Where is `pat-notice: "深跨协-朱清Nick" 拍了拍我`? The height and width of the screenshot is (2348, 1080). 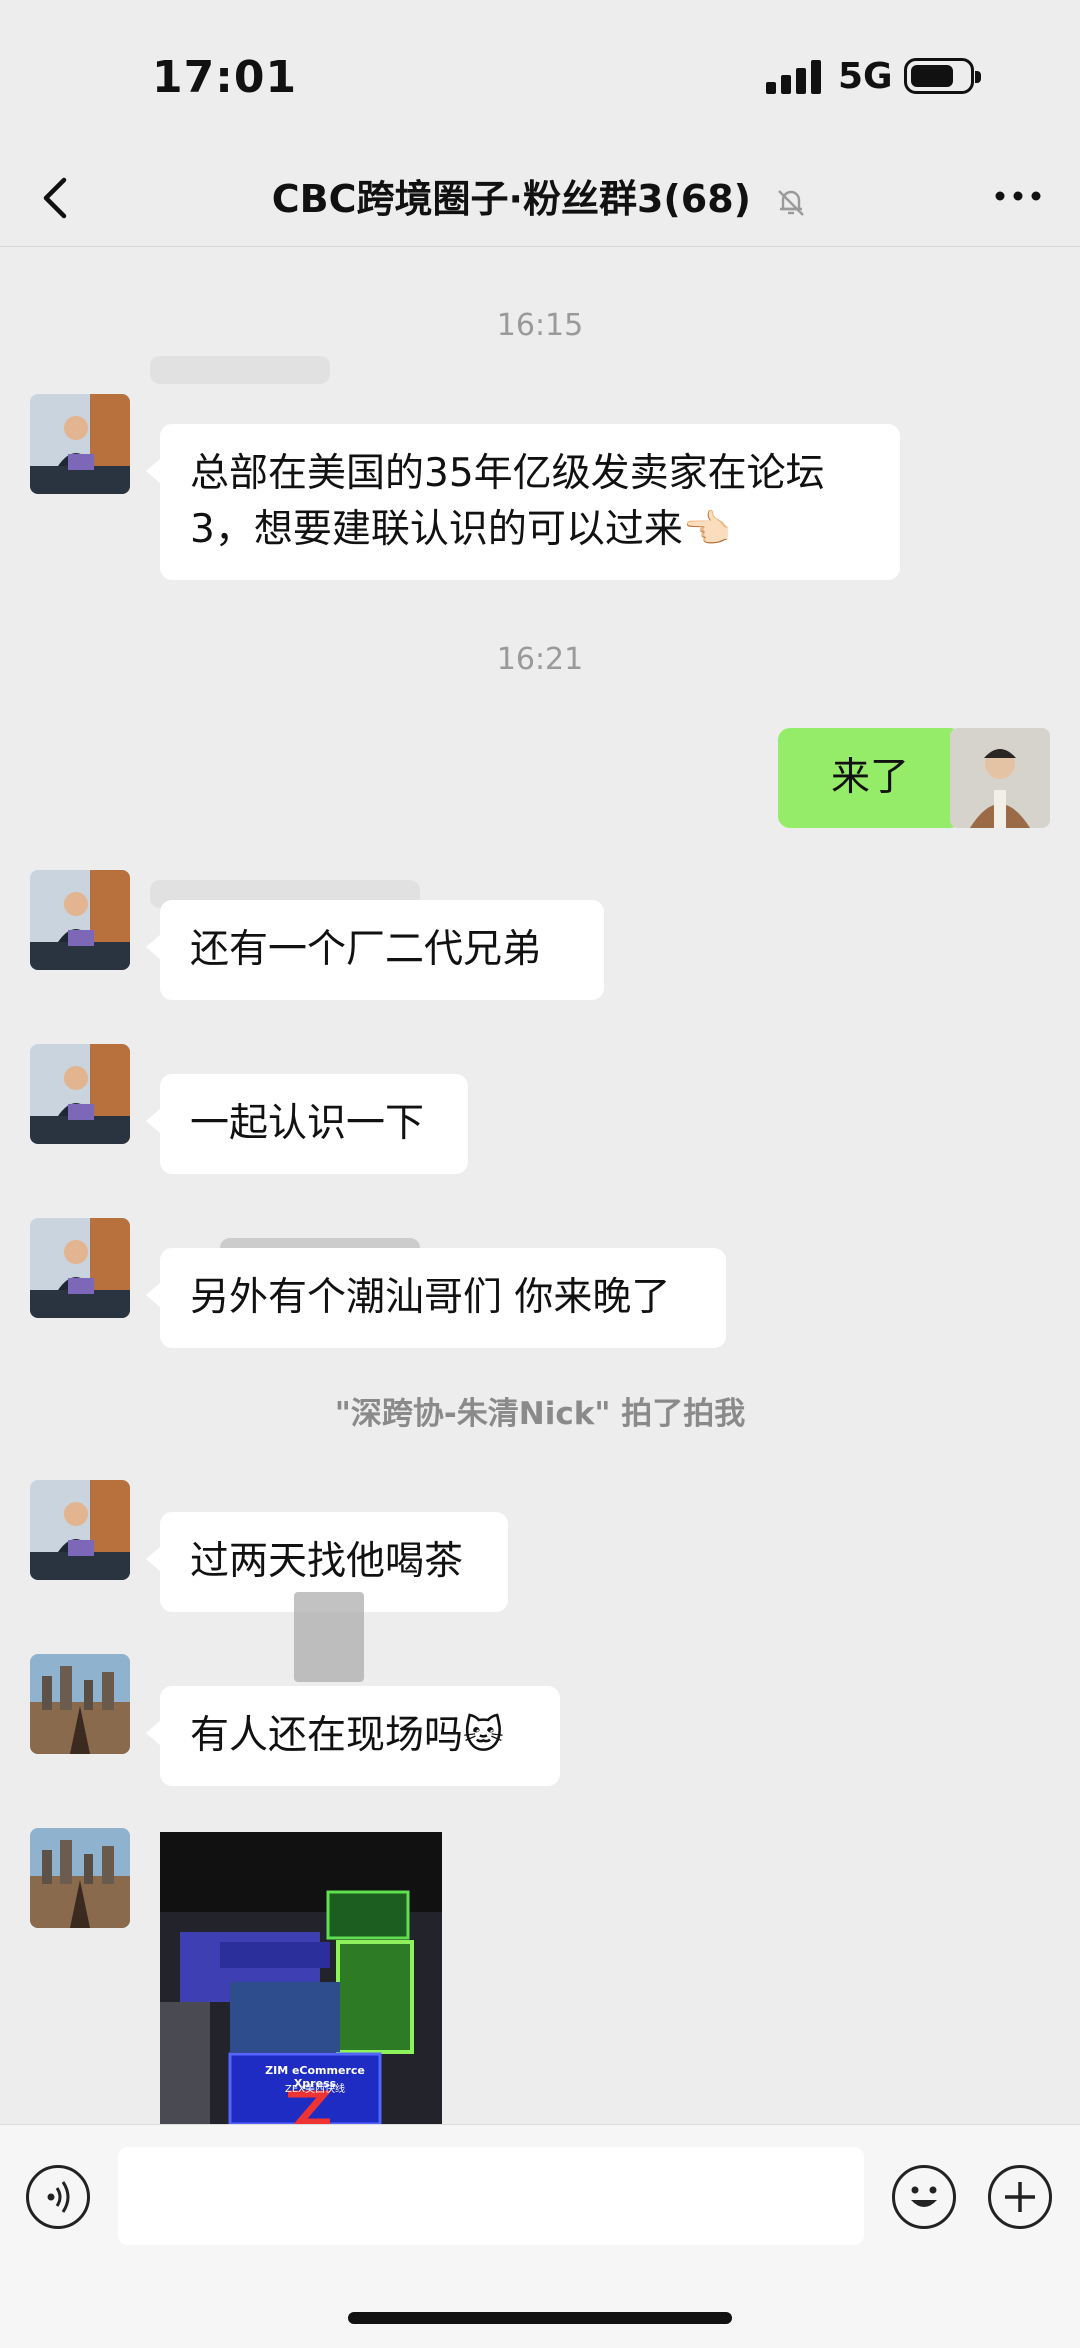
pat-notice: "深跨协-朱清Nick" 拍了拍我 is located at coordinates (540, 1414).